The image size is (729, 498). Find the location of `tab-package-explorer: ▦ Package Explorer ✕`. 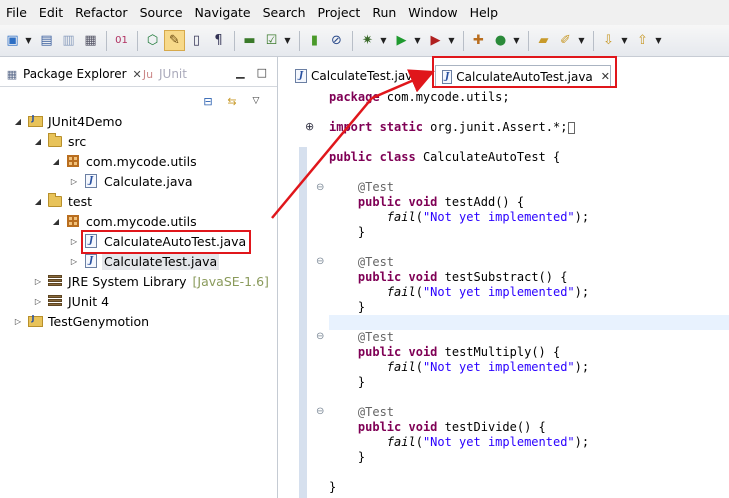

tab-package-explorer: ▦ Package Explorer ✕ is located at coordinates (71, 74).